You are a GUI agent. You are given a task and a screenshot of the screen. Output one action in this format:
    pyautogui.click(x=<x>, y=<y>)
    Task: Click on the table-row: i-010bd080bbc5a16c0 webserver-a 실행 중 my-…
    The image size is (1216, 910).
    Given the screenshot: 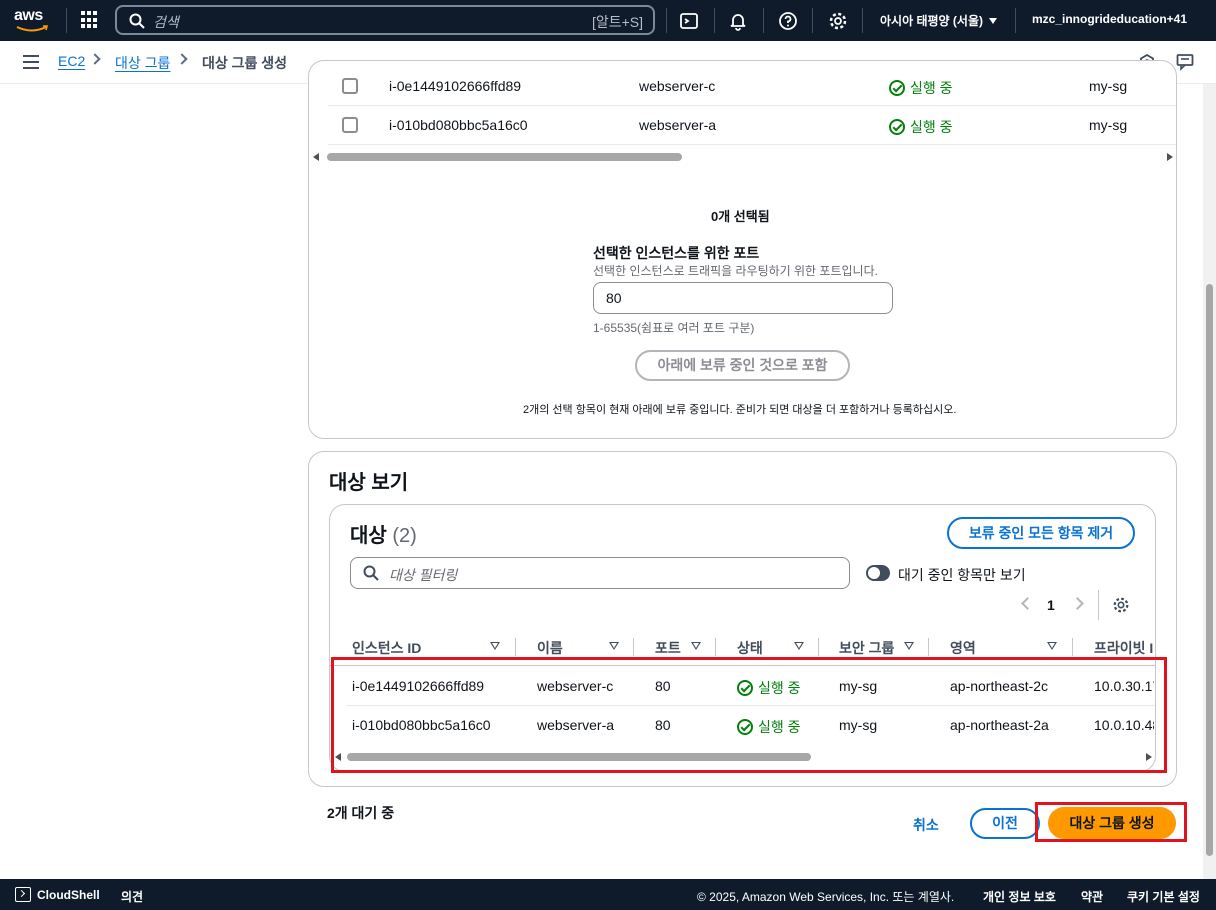 What is the action you would take?
    pyautogui.click(x=752, y=125)
    